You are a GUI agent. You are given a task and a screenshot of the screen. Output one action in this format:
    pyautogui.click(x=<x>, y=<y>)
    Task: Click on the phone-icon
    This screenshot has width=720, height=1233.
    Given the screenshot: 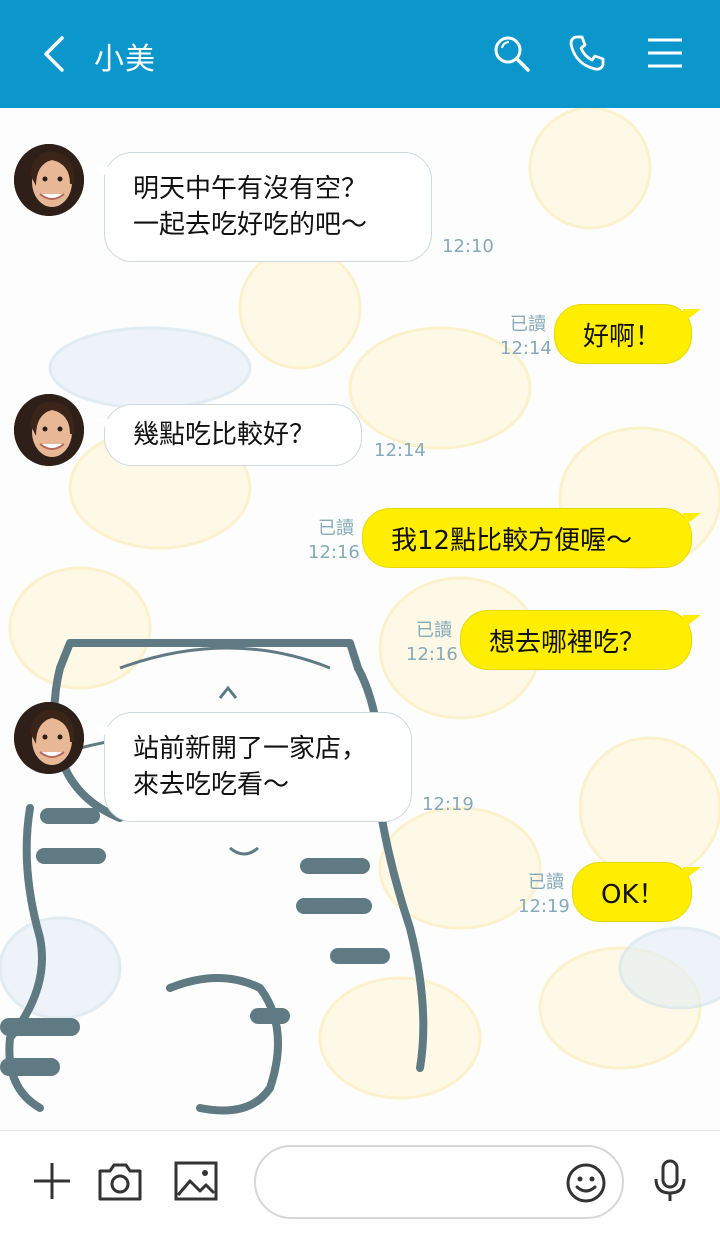 What is the action you would take?
    pyautogui.click(x=587, y=53)
    